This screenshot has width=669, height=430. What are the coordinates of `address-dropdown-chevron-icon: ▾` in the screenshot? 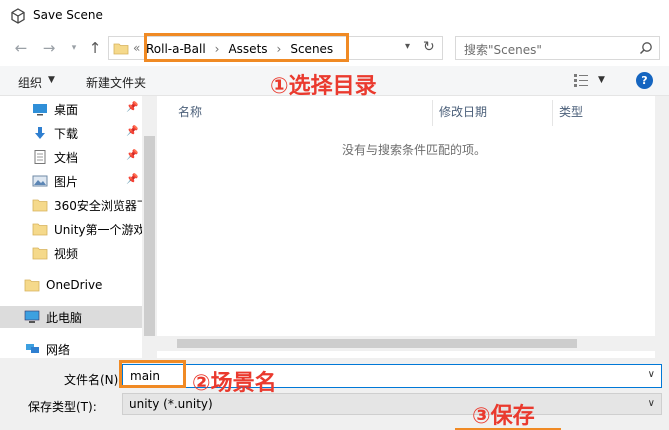 It's located at (407, 46).